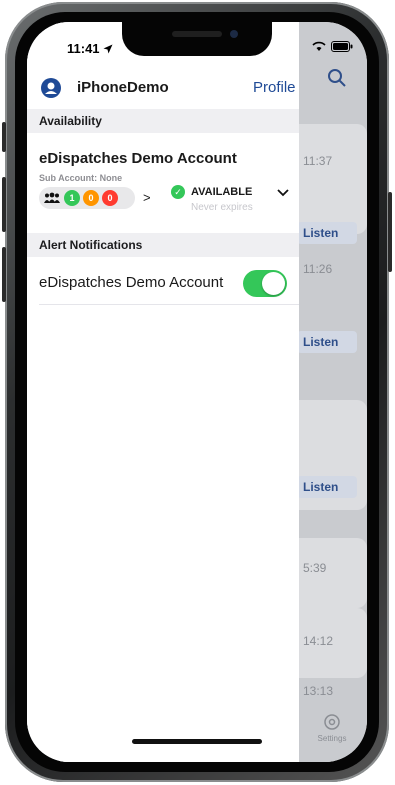 The image size is (395, 785). What do you see at coordinates (4, 137) in the screenshot?
I see `mute-switch` at bounding box center [4, 137].